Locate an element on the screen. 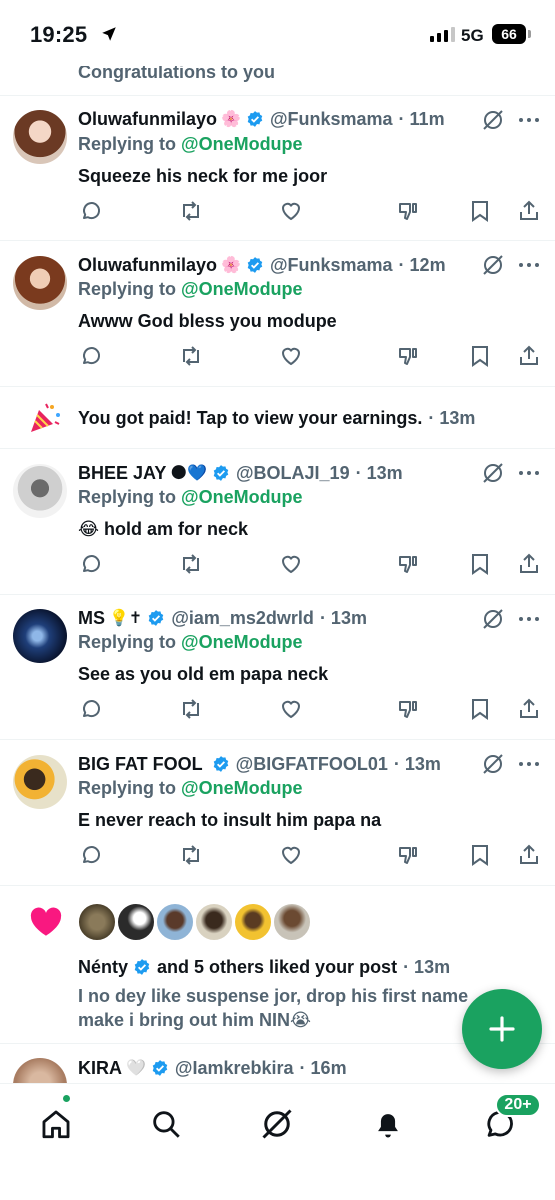 The height and width of the screenshot is (1200, 555). location-arrow-icon is located at coordinates (109, 34).